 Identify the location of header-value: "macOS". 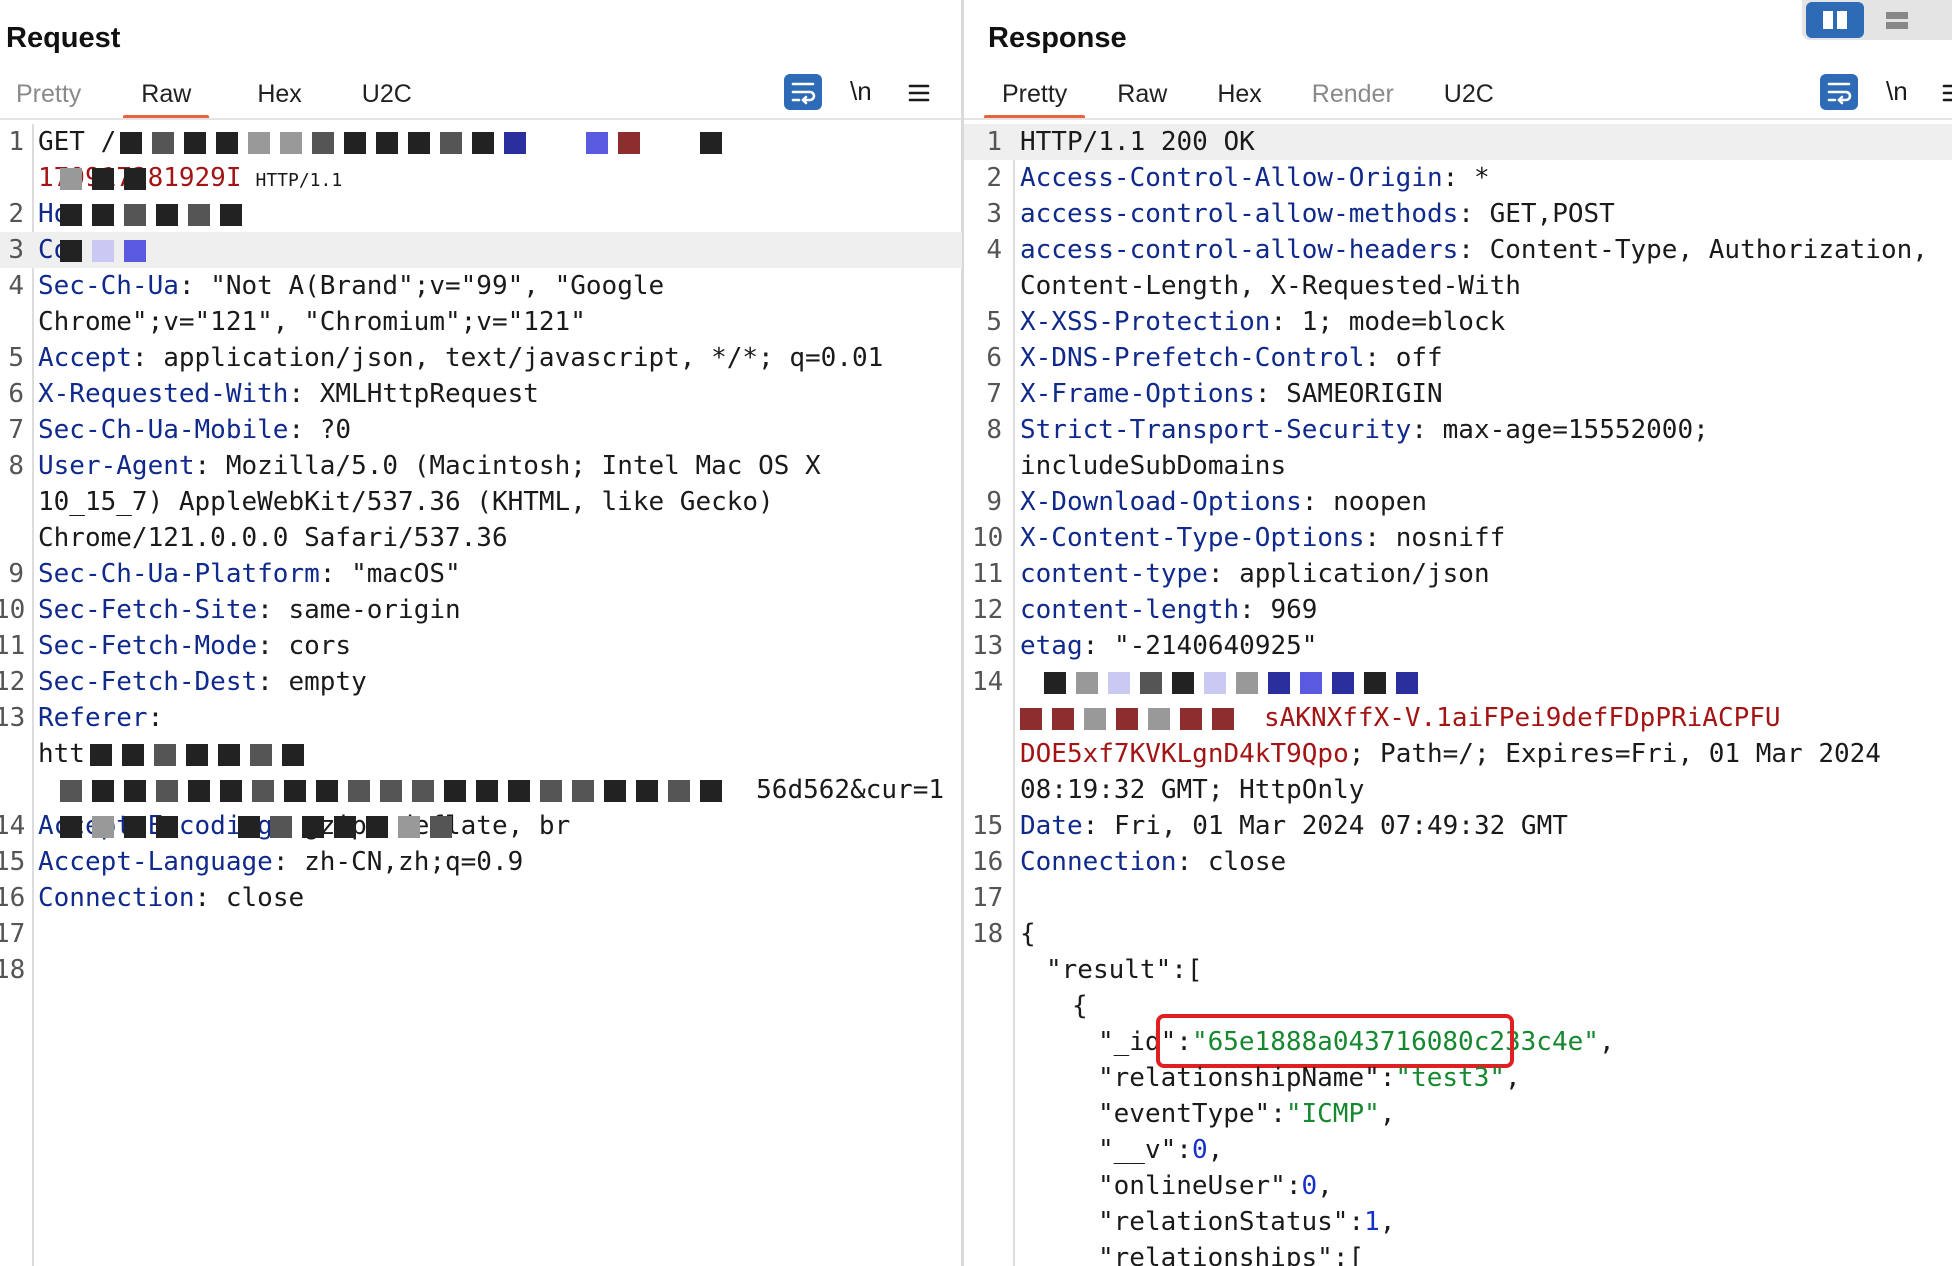
(406, 574).